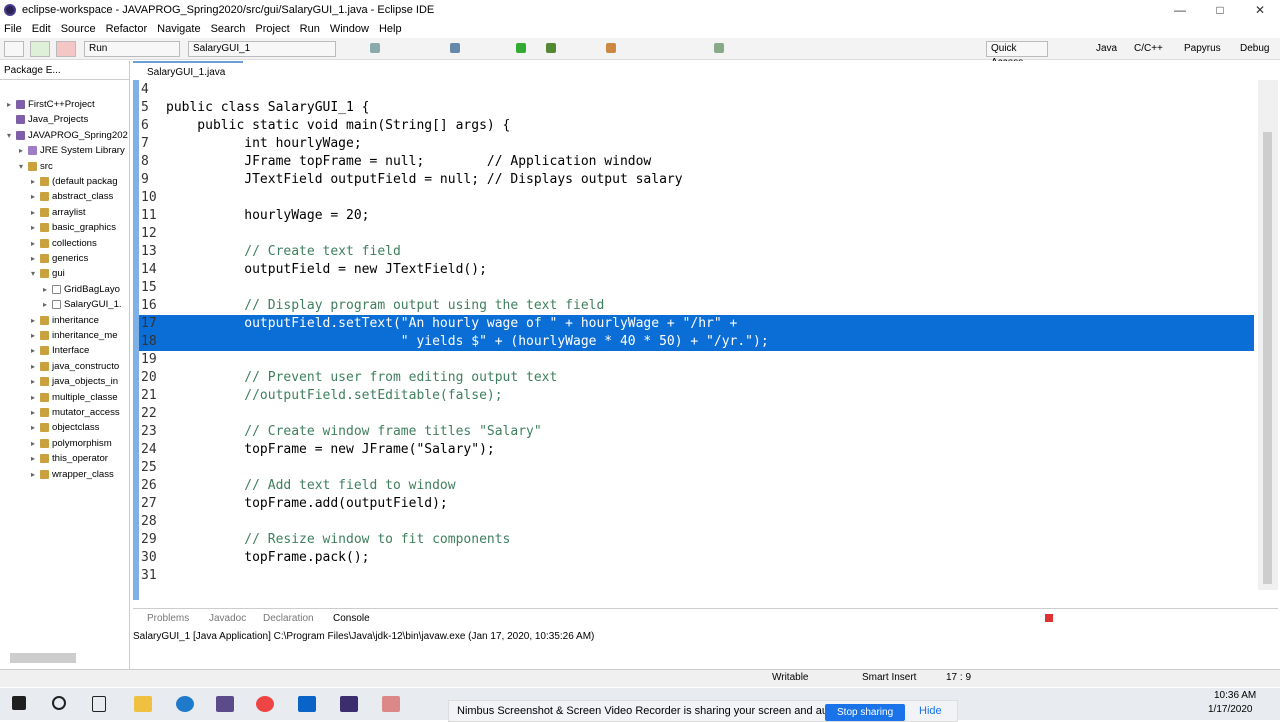  What do you see at coordinates (57, 212) in the screenshot?
I see `tree-item: ▸ arraylist` at bounding box center [57, 212].